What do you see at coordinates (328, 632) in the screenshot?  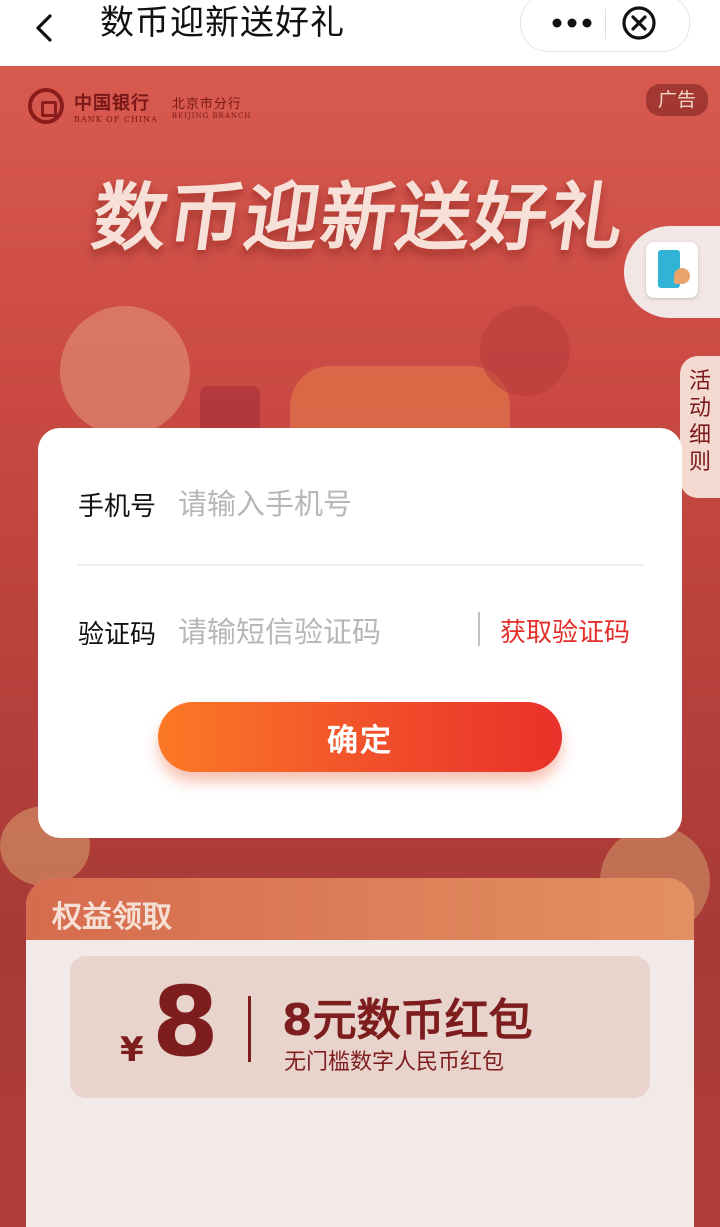 I see `sms-code-input` at bounding box center [328, 632].